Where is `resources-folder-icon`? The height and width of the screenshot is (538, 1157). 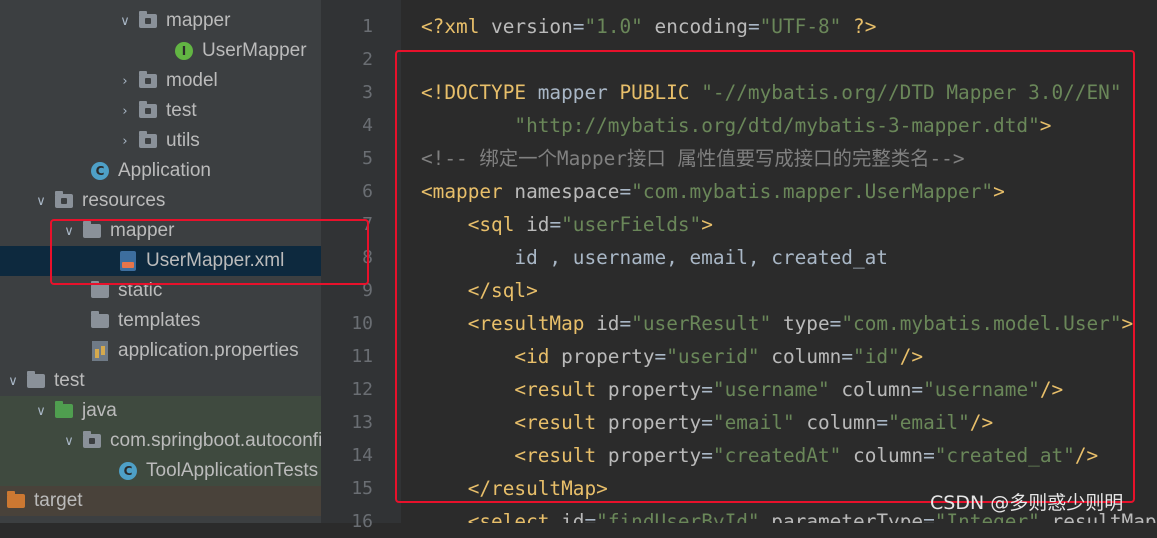
resources-folder-icon is located at coordinates (64, 201).